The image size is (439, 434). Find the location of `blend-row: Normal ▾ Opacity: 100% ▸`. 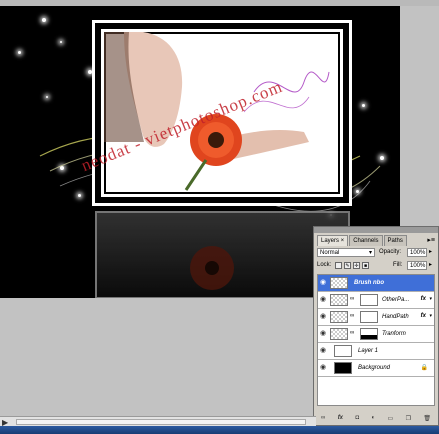

blend-row: Normal ▾ Opacity: 100% ▸ is located at coordinates (376, 253).